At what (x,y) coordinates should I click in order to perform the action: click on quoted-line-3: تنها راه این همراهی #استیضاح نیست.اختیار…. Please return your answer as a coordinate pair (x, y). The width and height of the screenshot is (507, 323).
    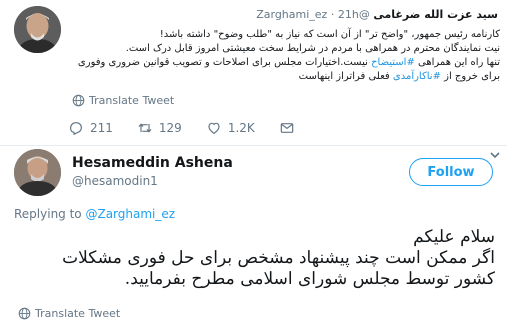
    Looking at the image, I should click on (280, 63).